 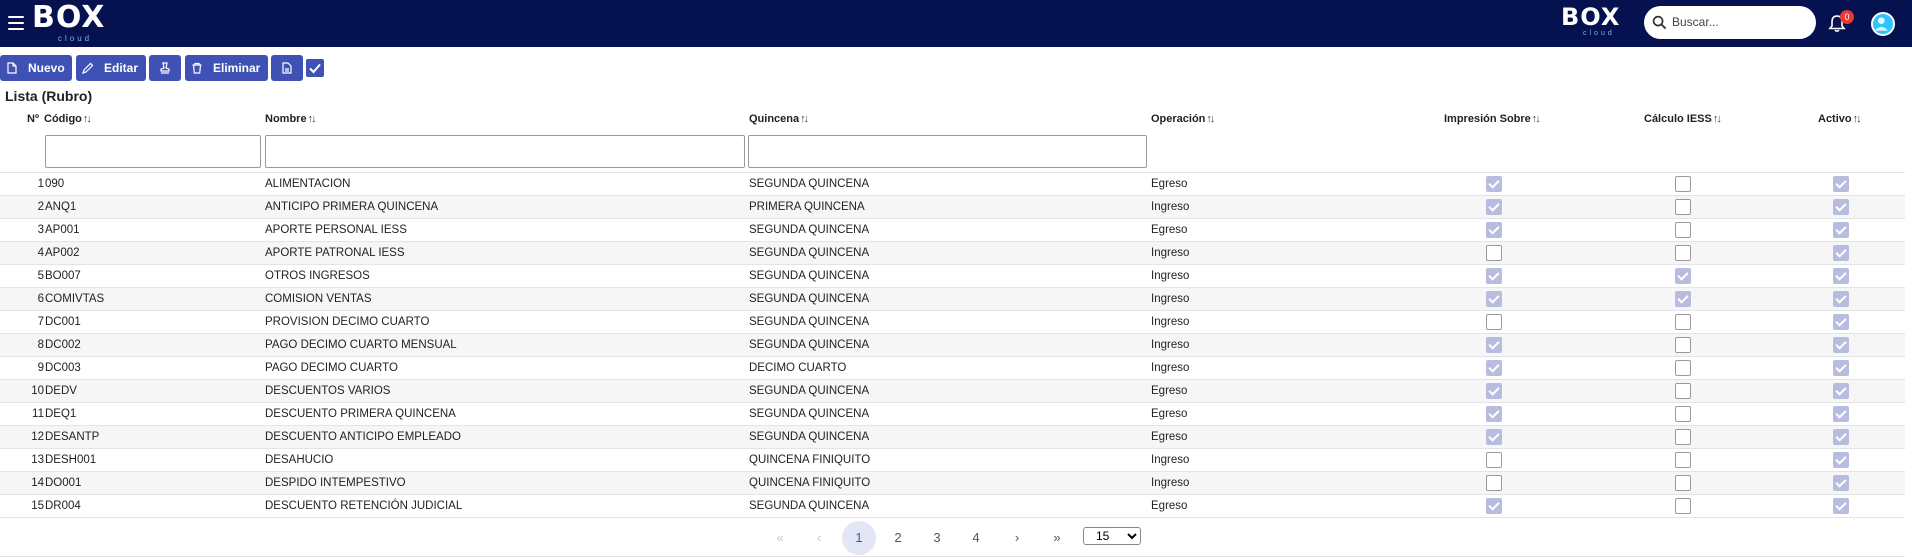 What do you see at coordinates (1659, 22) in the screenshot?
I see `search-icon` at bounding box center [1659, 22].